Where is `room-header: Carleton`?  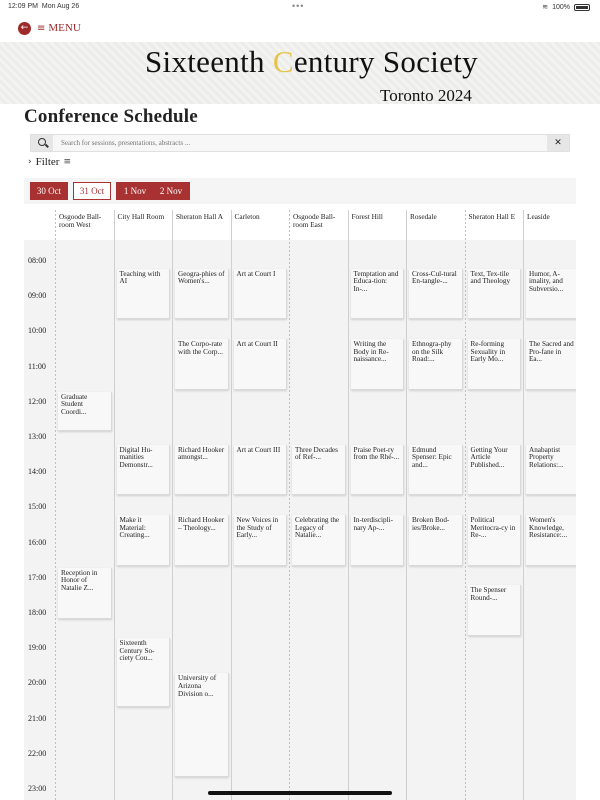 room-header: Carleton is located at coordinates (247, 216).